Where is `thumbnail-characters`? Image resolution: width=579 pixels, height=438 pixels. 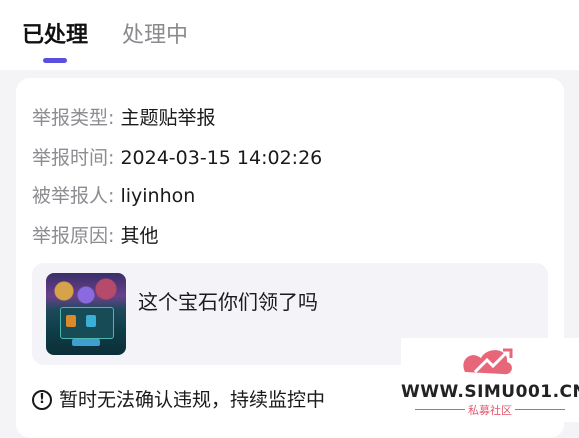
thumbnail-characters is located at coordinates (86, 290).